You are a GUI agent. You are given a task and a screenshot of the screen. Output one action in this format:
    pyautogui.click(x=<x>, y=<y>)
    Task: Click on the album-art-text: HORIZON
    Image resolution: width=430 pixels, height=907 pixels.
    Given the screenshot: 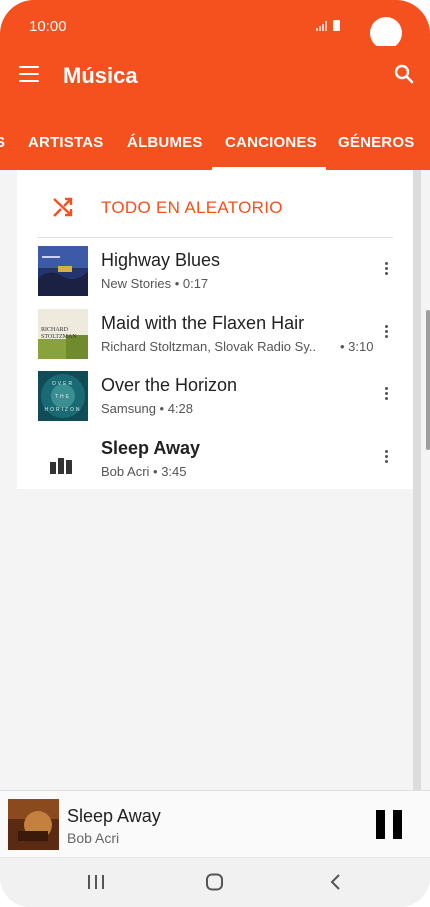 What is the action you would take?
    pyautogui.click(x=62, y=410)
    